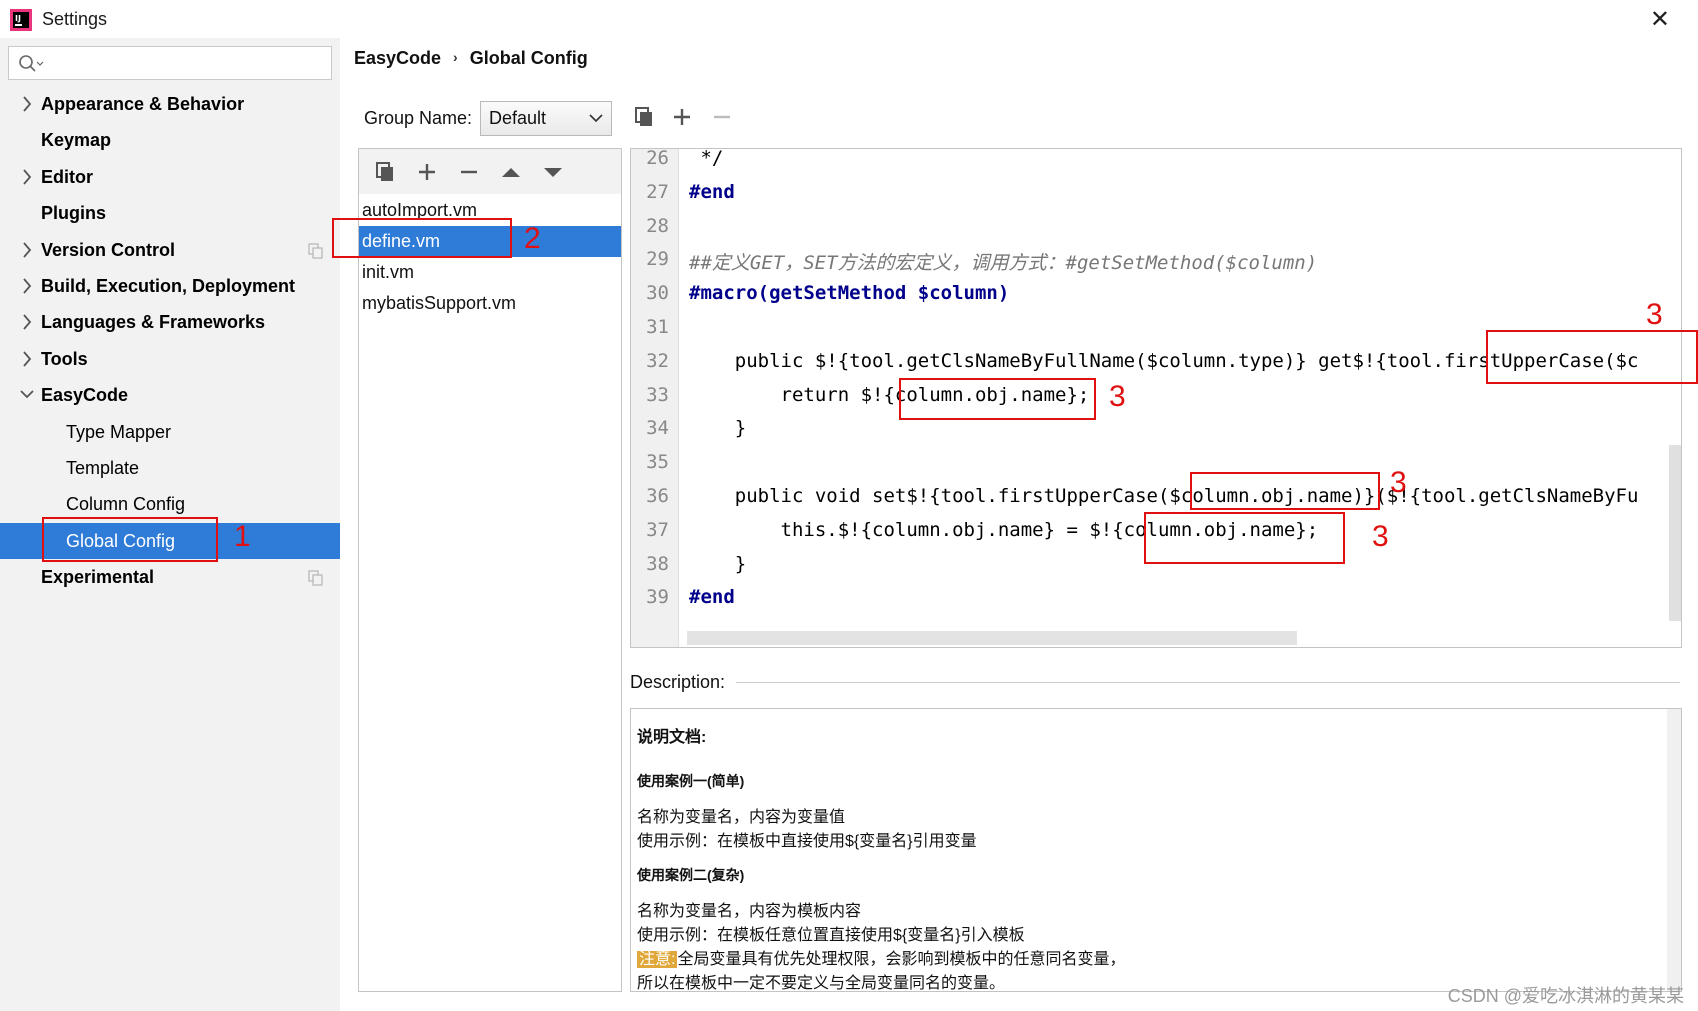 Image resolution: width=1698 pixels, height=1011 pixels. Describe the element at coordinates (657, 225) in the screenshot. I see `line-number: 28` at that location.